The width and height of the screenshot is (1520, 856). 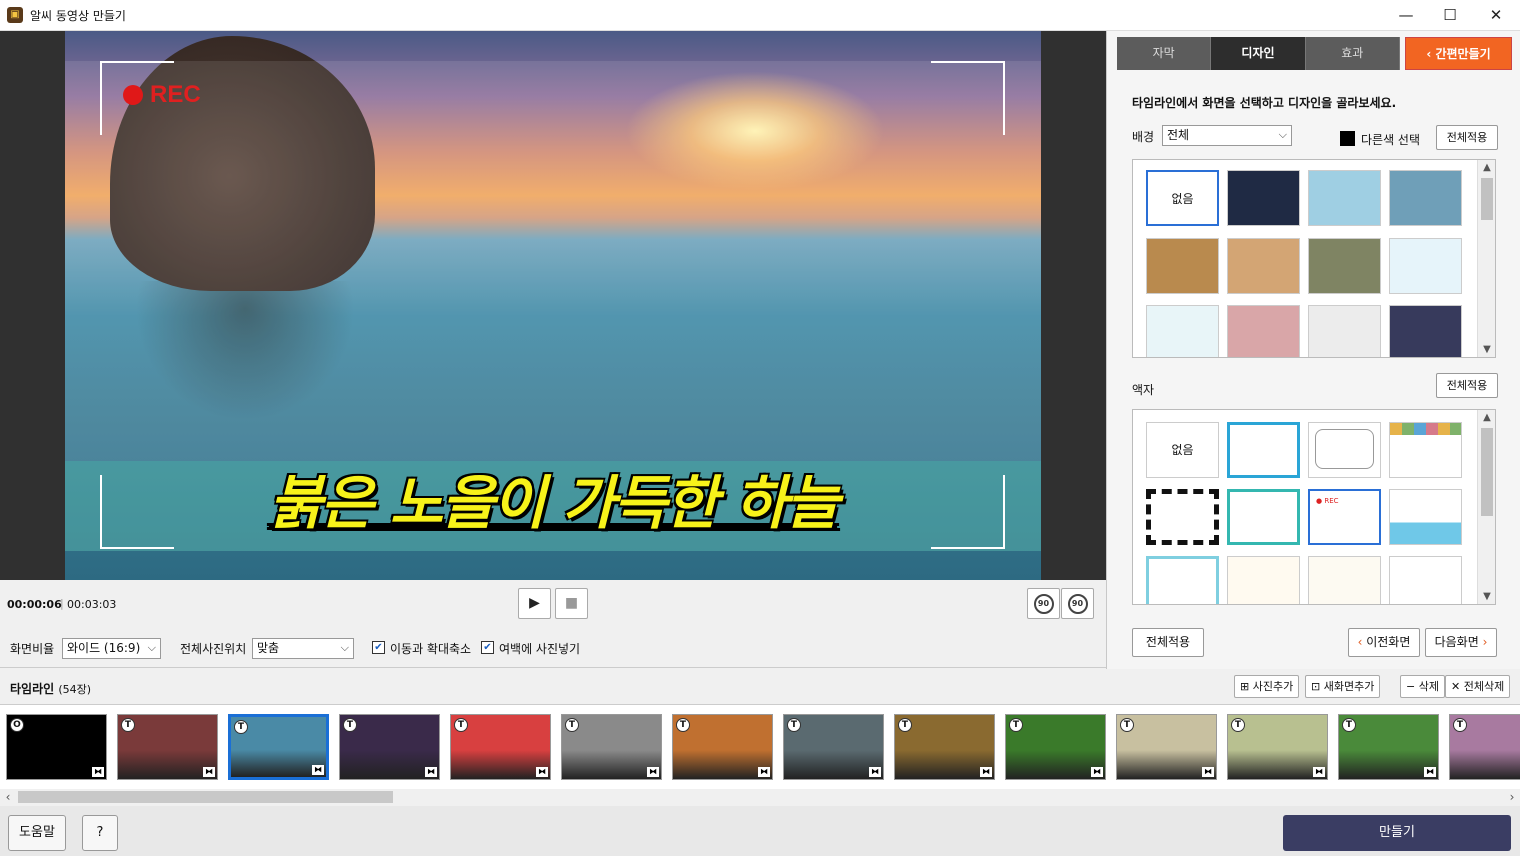 What do you see at coordinates (1344, 517) in the screenshot?
I see `frame-tile-rec: ● REC` at bounding box center [1344, 517].